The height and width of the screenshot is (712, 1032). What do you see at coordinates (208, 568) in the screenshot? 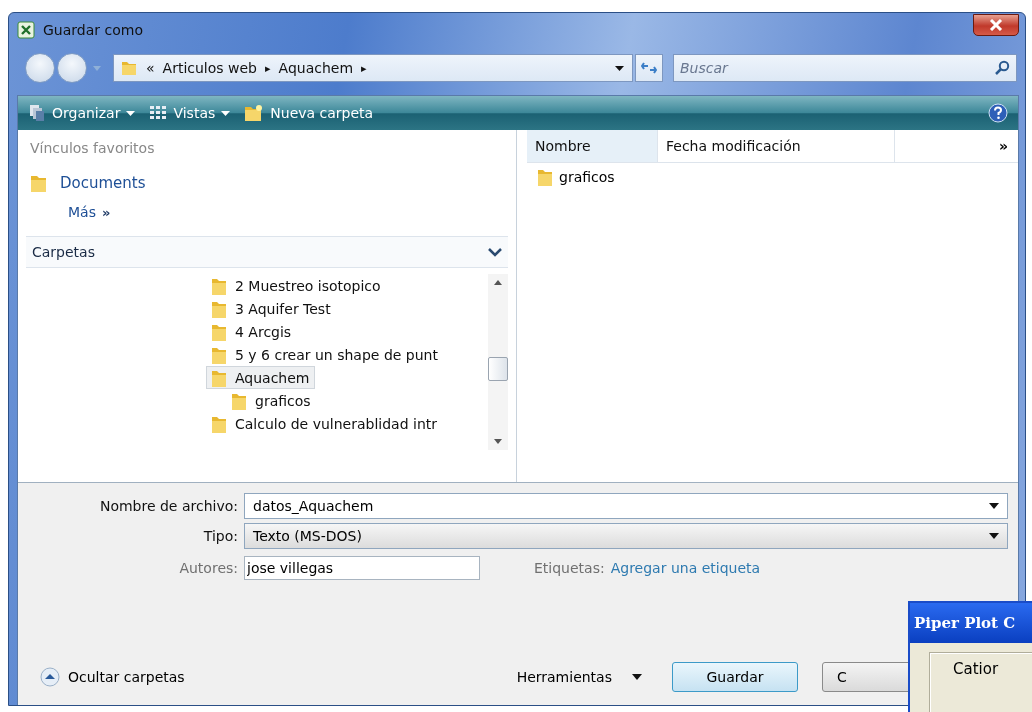
I see `field-label: Autores:` at bounding box center [208, 568].